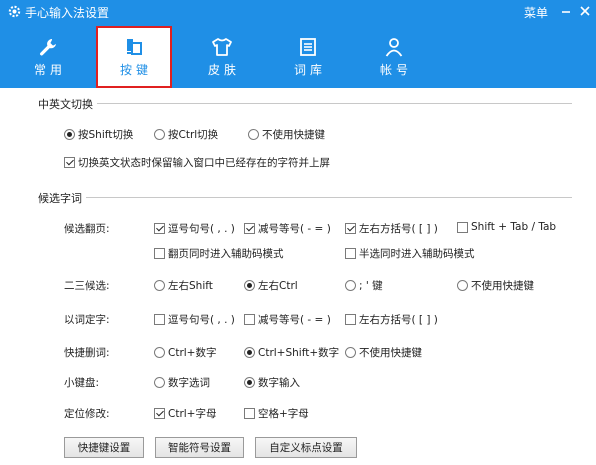 The height and width of the screenshot is (465, 596). I want to click on checkbox-word-minus-equal: 减号等号( - = ), so click(287, 319).